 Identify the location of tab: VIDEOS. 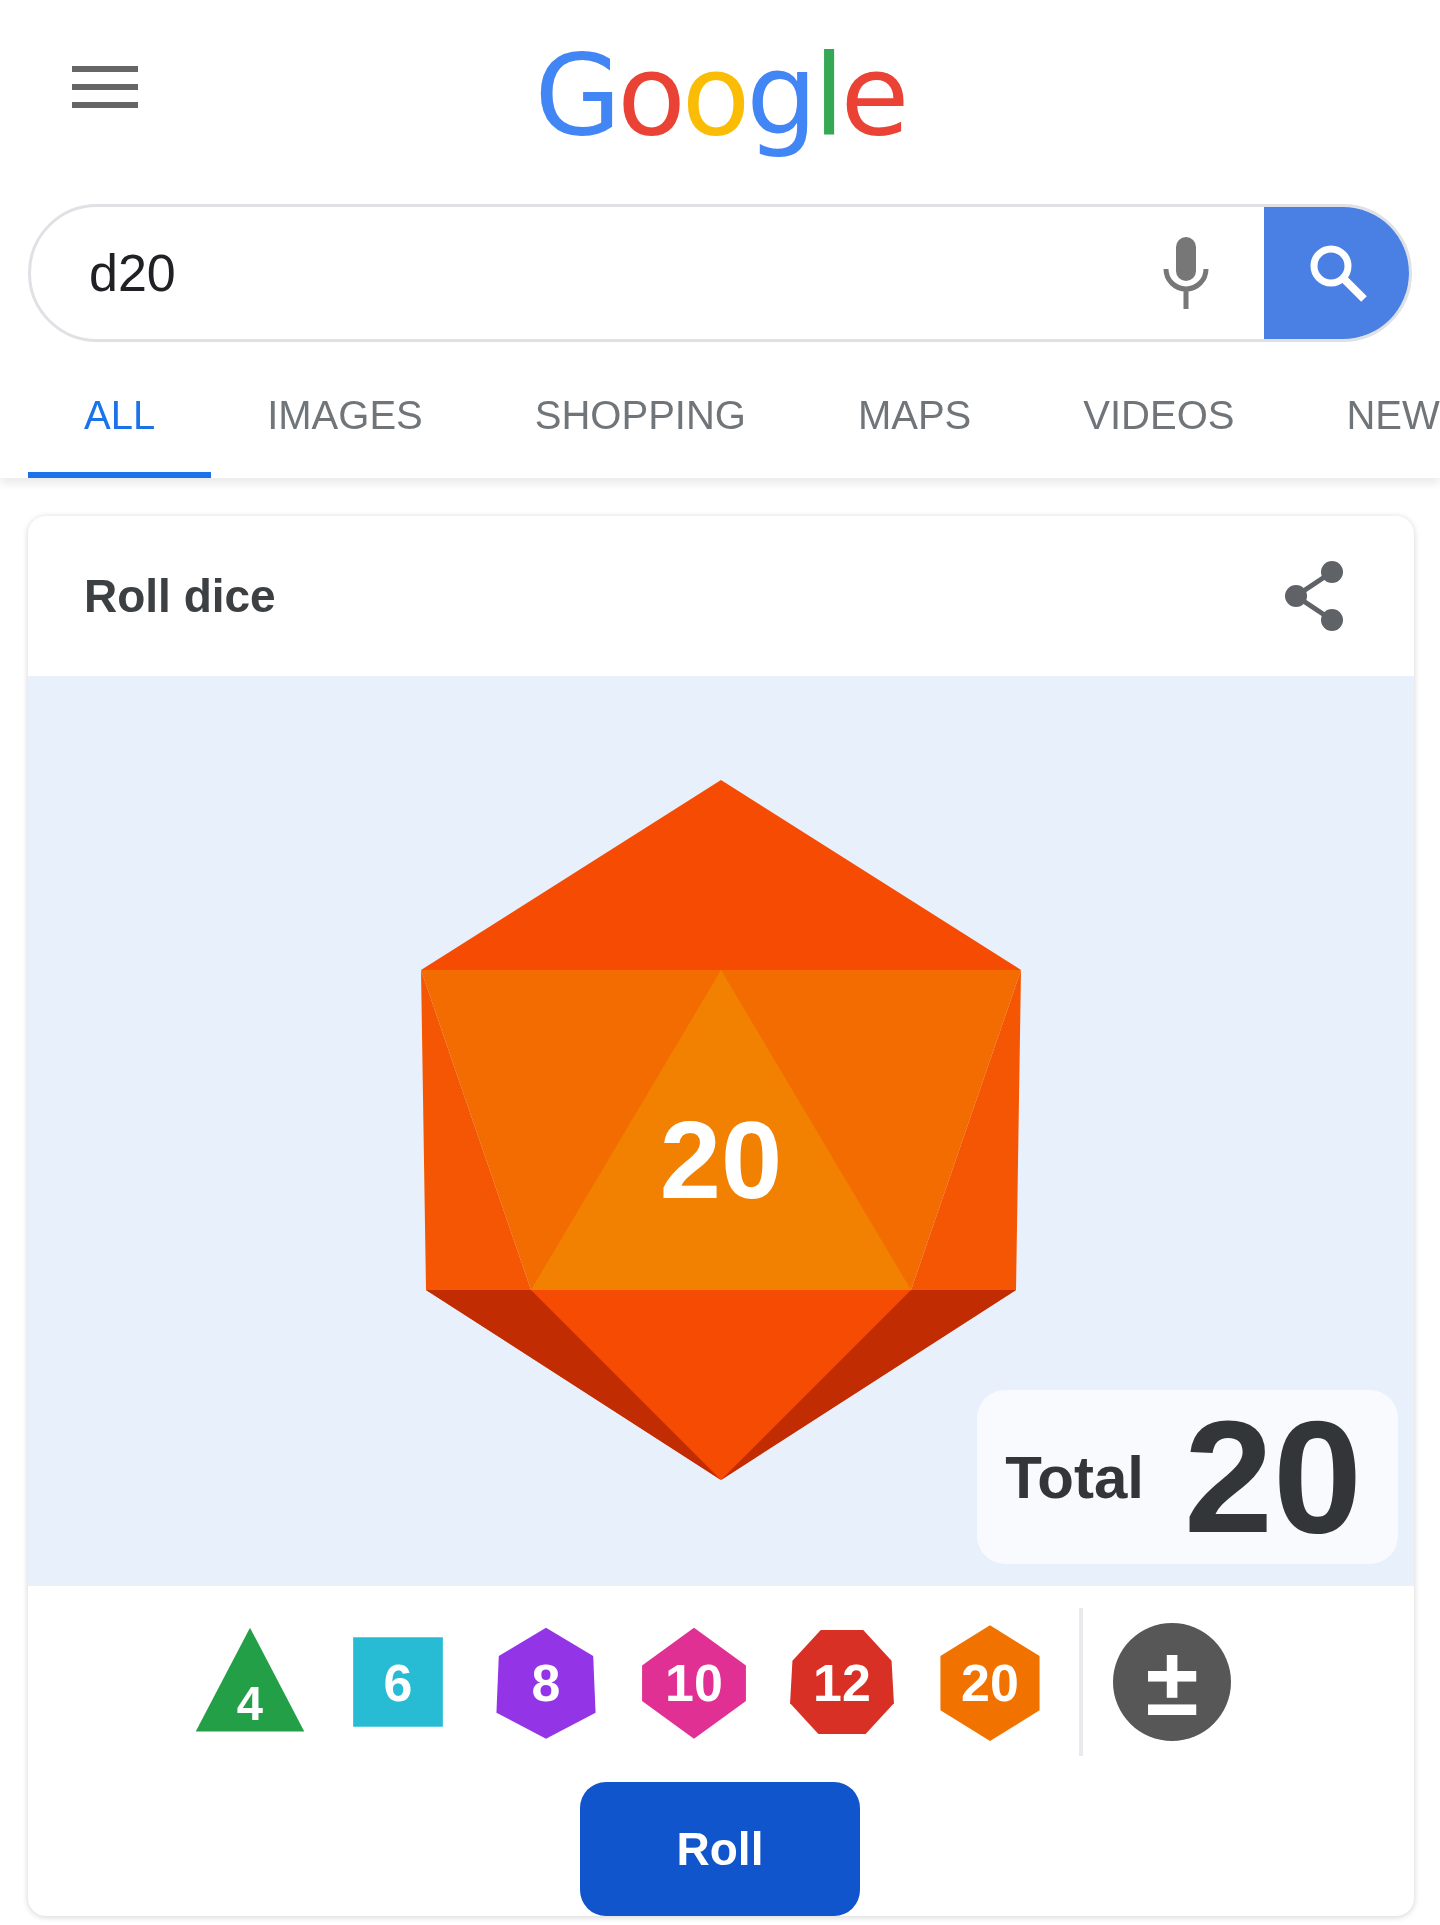
(1159, 410).